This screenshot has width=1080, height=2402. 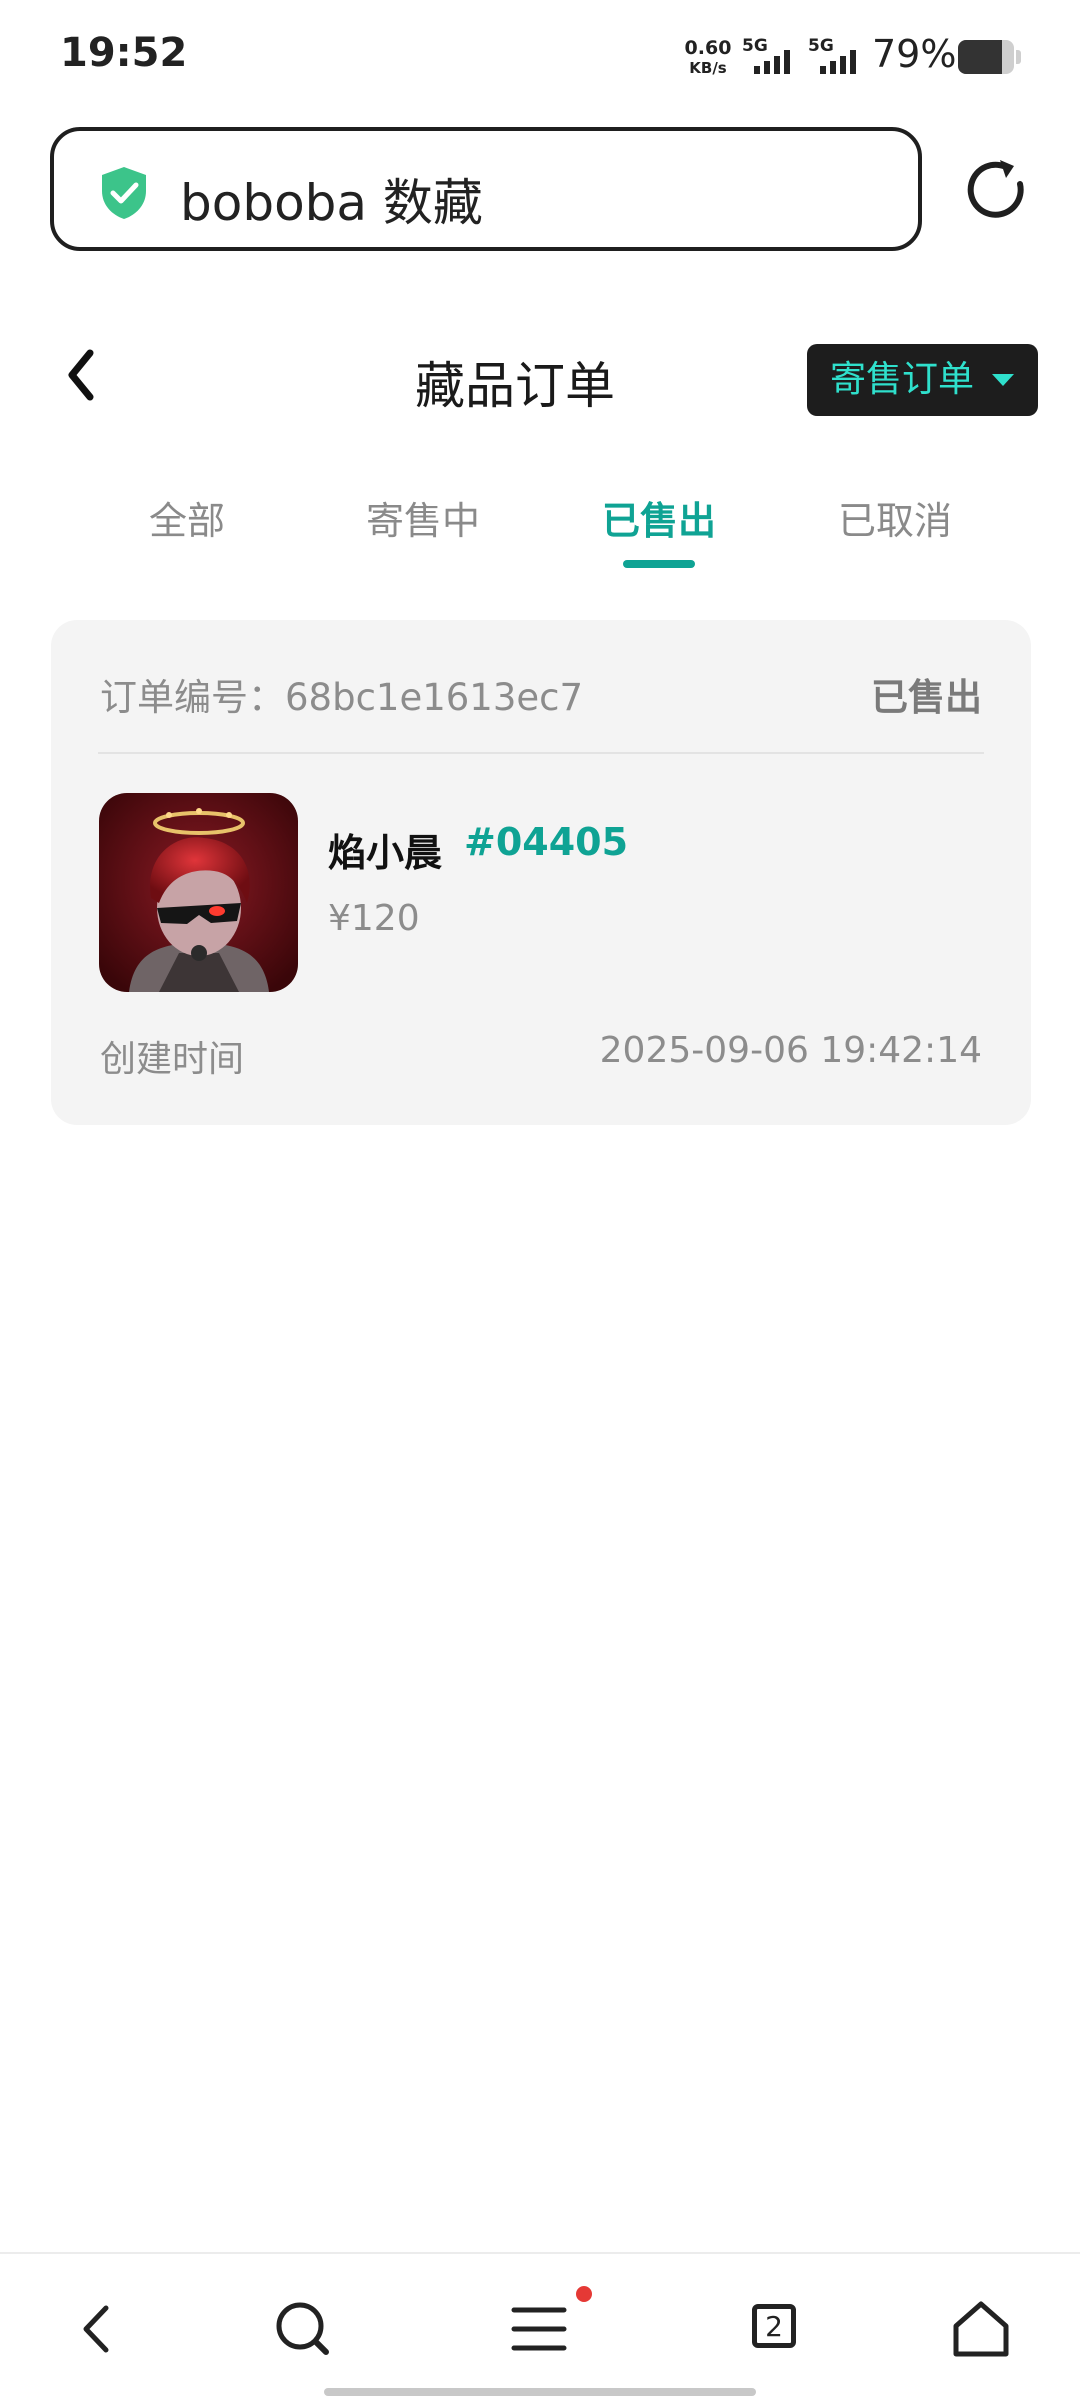 I want to click on sim1-signal-icon: 5G, so click(x=772, y=56).